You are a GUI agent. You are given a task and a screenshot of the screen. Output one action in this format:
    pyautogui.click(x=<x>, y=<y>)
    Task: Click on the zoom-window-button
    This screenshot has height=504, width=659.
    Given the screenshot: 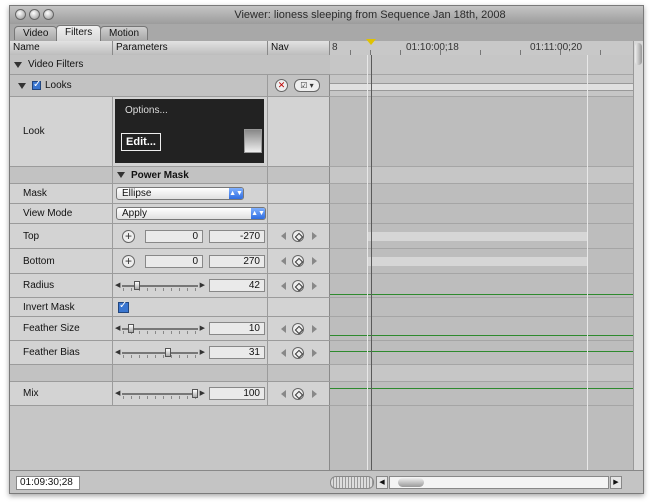 What is the action you would take?
    pyautogui.click(x=48, y=14)
    